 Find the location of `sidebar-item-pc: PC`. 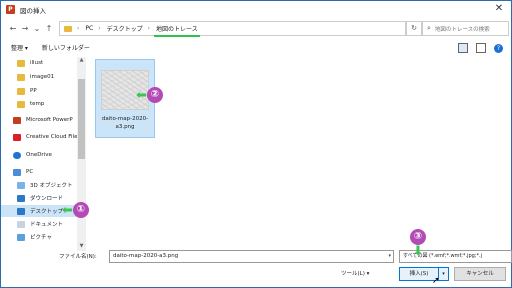

sidebar-item-pc: PC is located at coordinates (39, 172).